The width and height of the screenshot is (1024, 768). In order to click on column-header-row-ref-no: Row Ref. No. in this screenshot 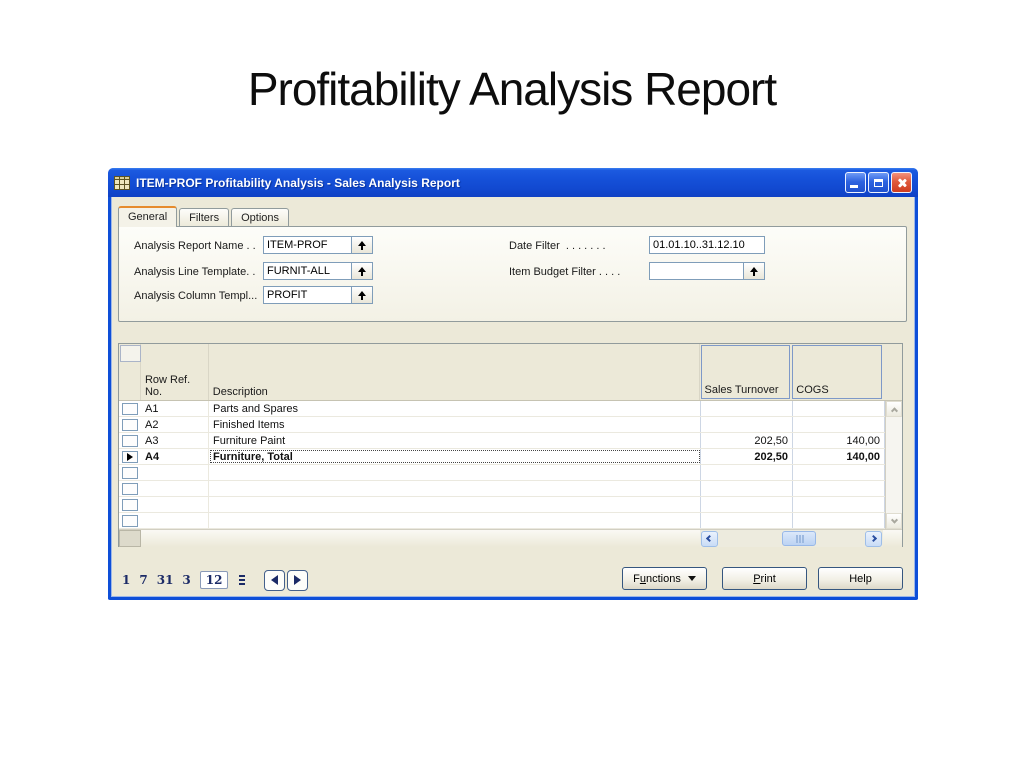, I will do `click(175, 372)`.